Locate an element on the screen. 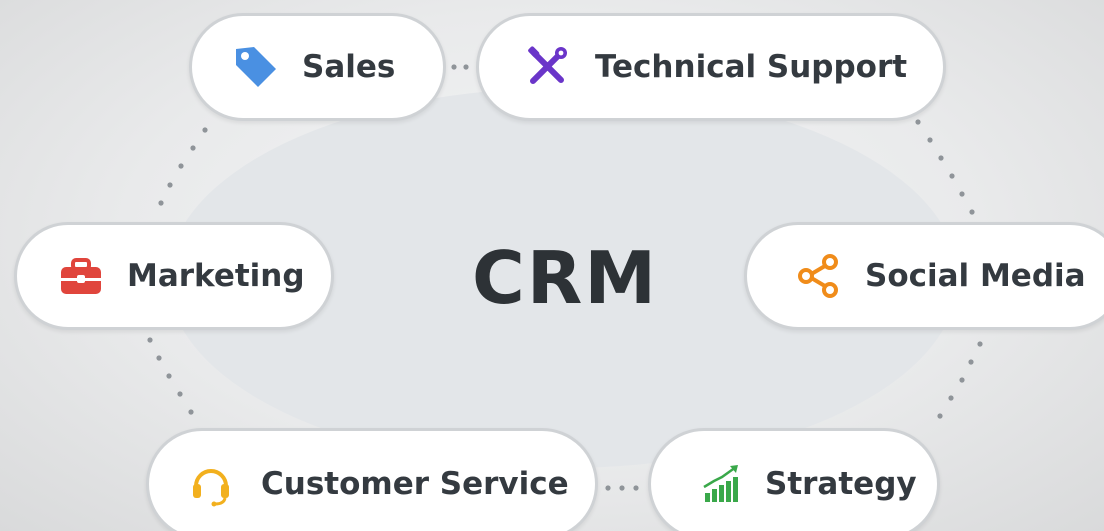  node-social-media: Social Media is located at coordinates (924, 276).